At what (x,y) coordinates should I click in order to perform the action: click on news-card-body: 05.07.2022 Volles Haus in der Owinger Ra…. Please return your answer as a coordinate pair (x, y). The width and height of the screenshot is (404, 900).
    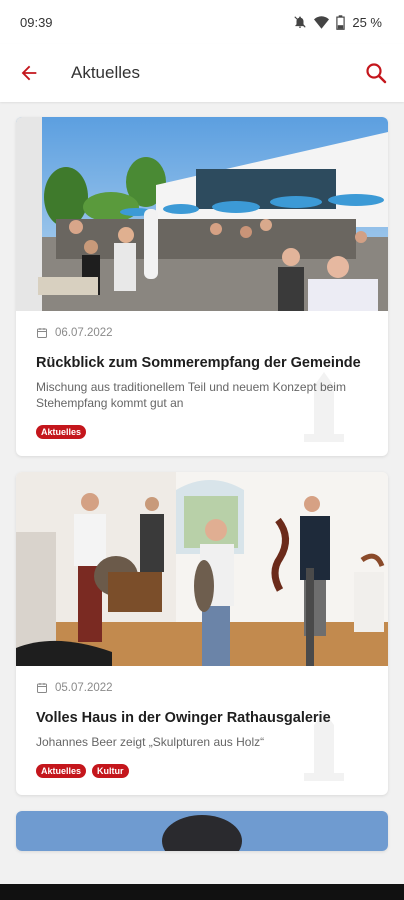
    Looking at the image, I should click on (202, 730).